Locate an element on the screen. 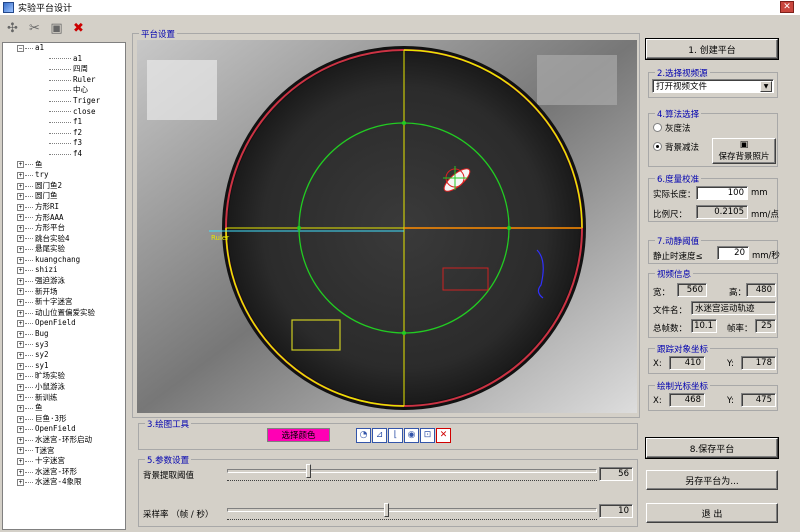 This screenshot has width=800, height=532. tree-group: + sy1 is located at coordinates (64, 366).